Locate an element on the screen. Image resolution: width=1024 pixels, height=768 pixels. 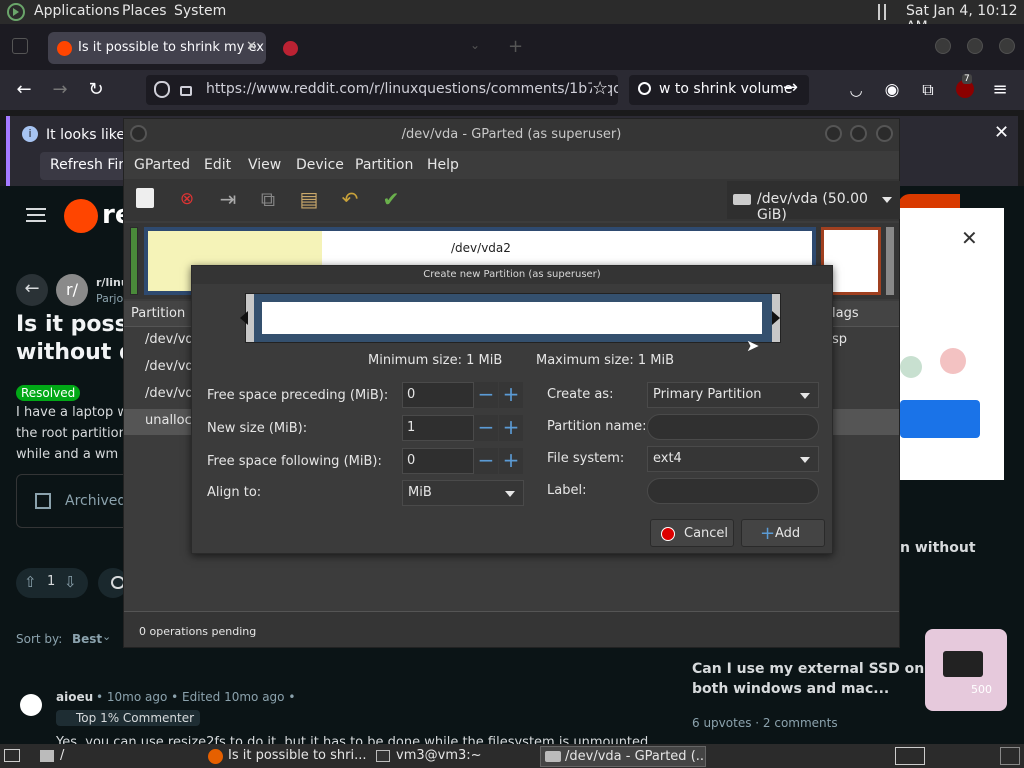
apply-icon: ✔ is located at coordinates (391, 199).